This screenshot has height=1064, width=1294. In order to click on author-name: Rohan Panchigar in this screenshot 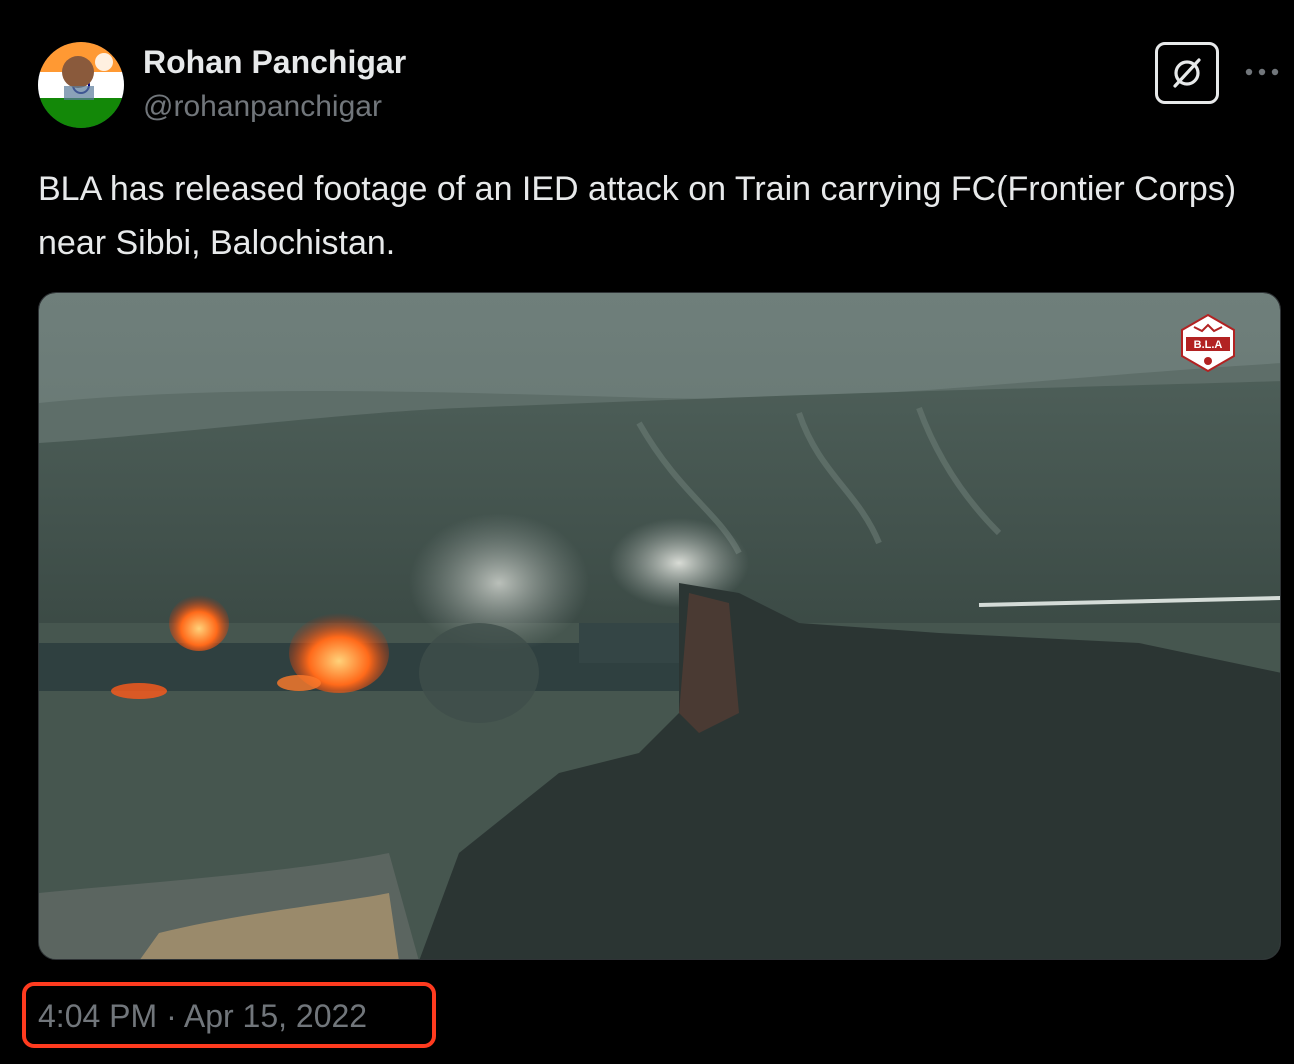, I will do `click(274, 62)`.